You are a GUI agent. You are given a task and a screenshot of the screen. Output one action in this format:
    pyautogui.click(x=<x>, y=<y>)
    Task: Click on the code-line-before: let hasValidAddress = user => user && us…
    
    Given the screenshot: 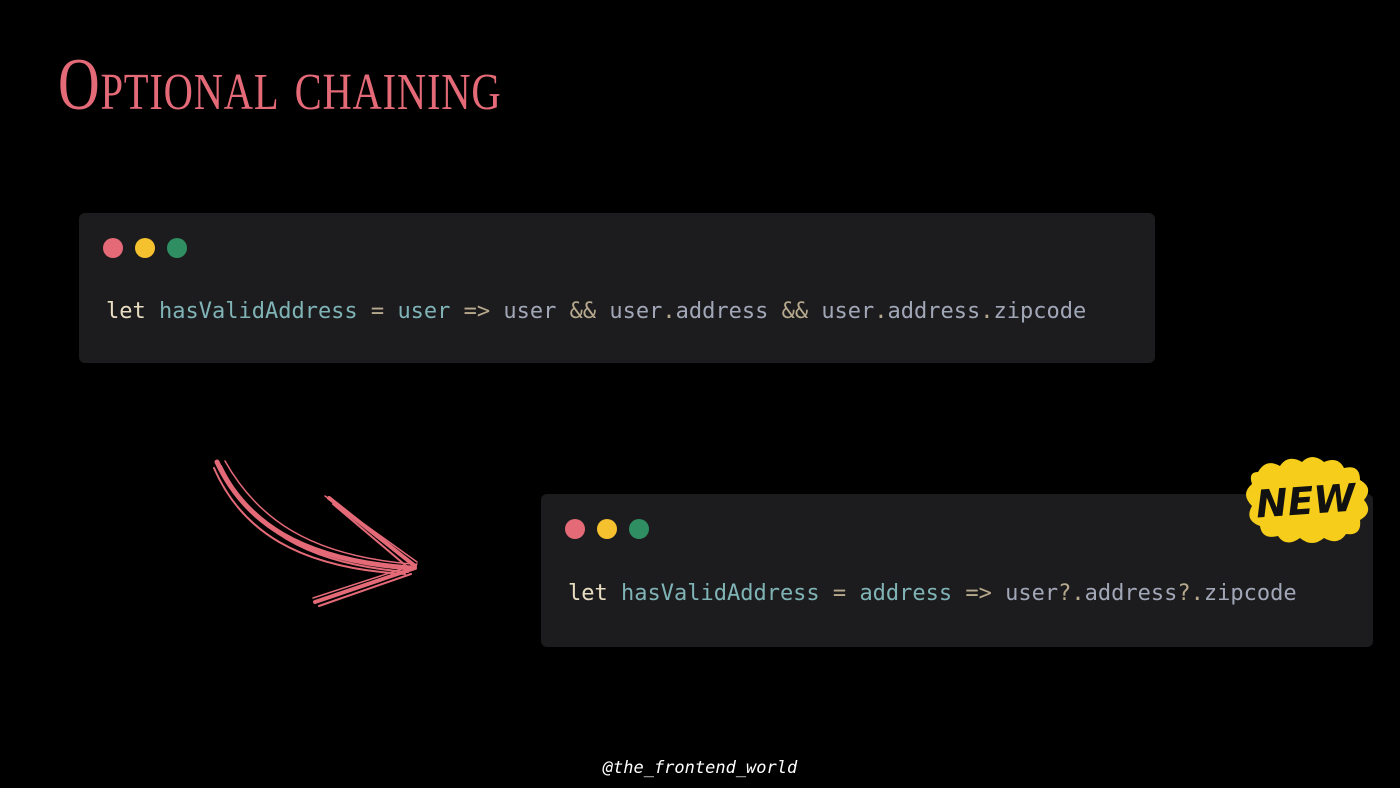 What is the action you would take?
    pyautogui.click(x=596, y=312)
    